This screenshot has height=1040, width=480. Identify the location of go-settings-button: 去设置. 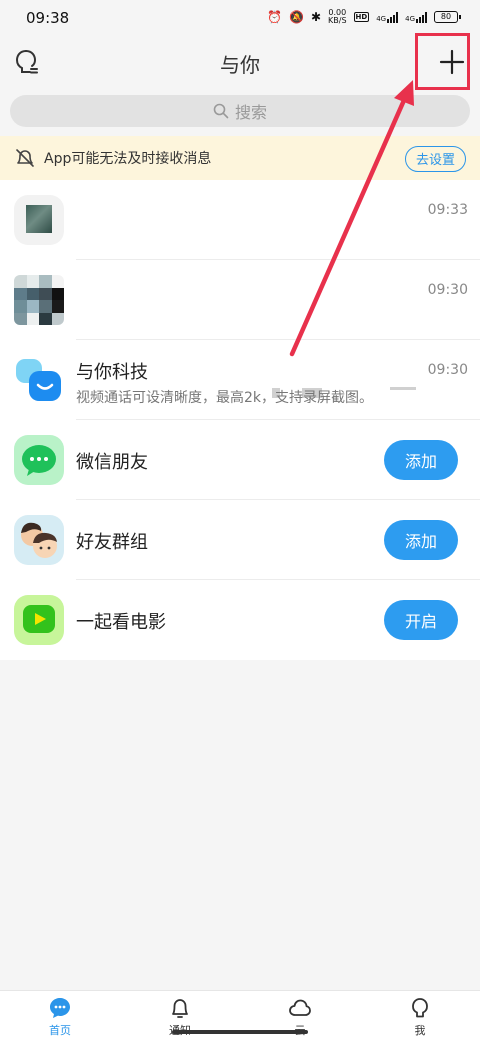
(435, 159).